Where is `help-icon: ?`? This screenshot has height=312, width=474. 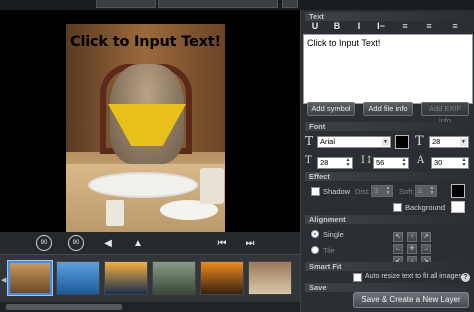 help-icon: ? is located at coordinates (465, 277).